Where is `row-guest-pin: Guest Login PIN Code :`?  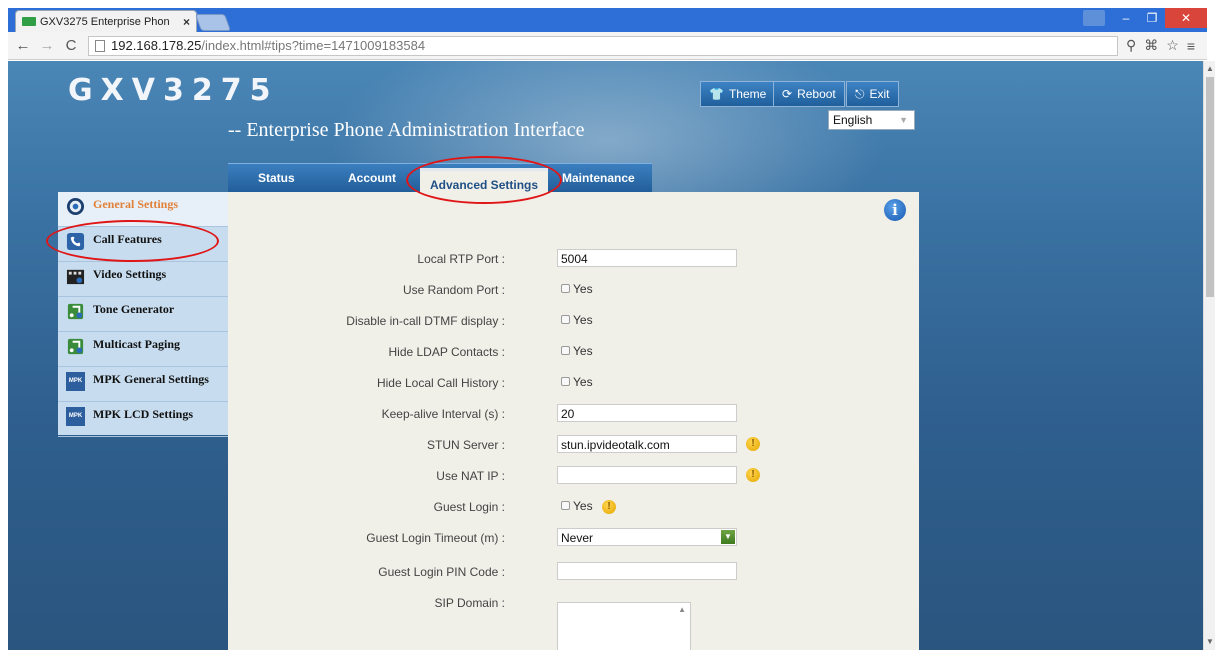 row-guest-pin: Guest Login PIN Code : is located at coordinates (573, 572).